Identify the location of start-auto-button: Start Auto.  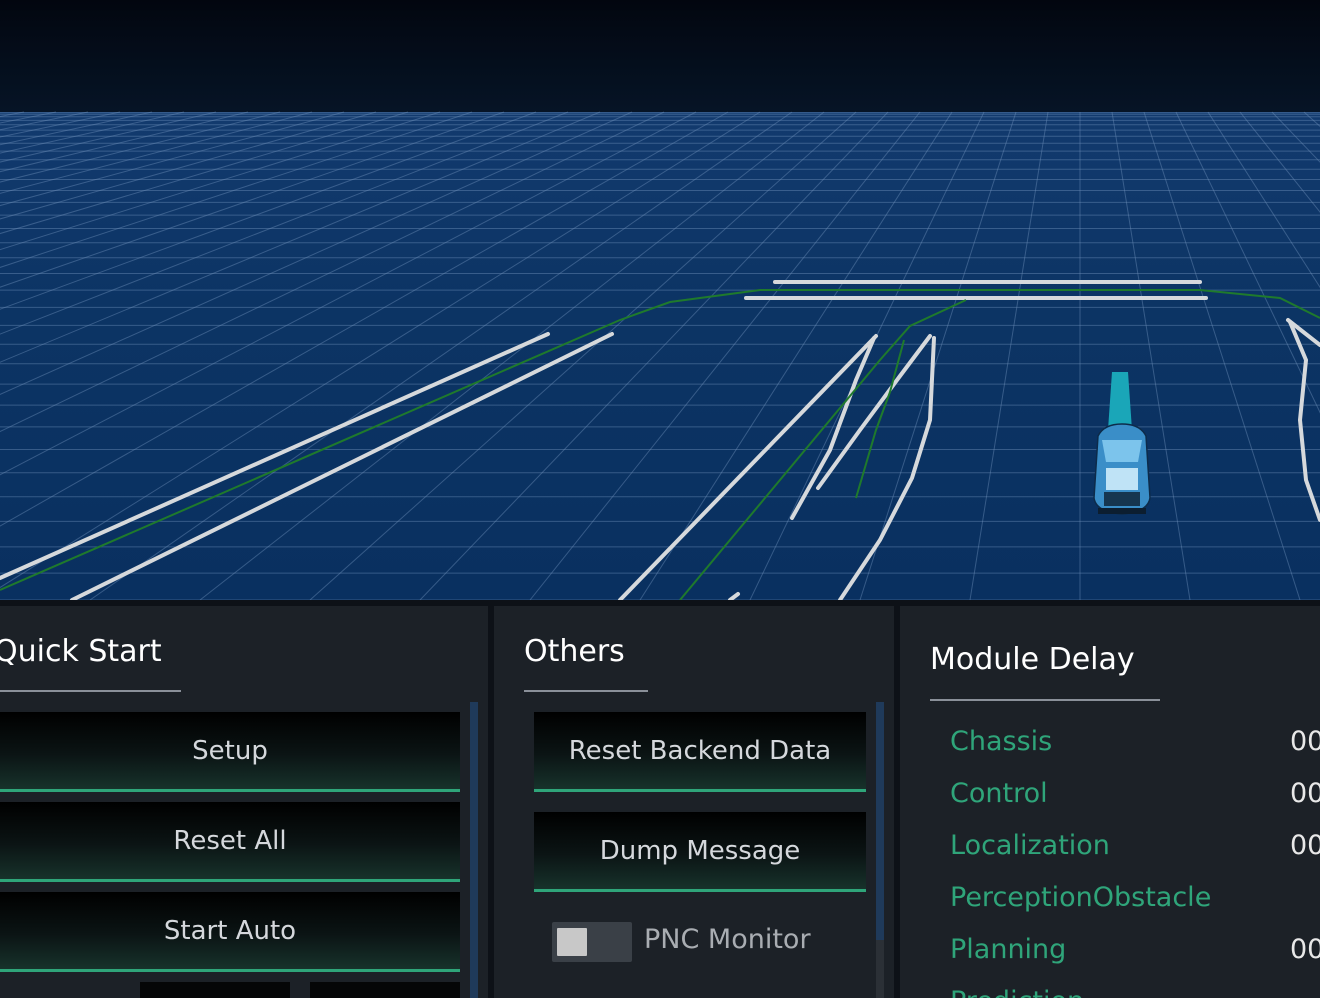
(230, 932).